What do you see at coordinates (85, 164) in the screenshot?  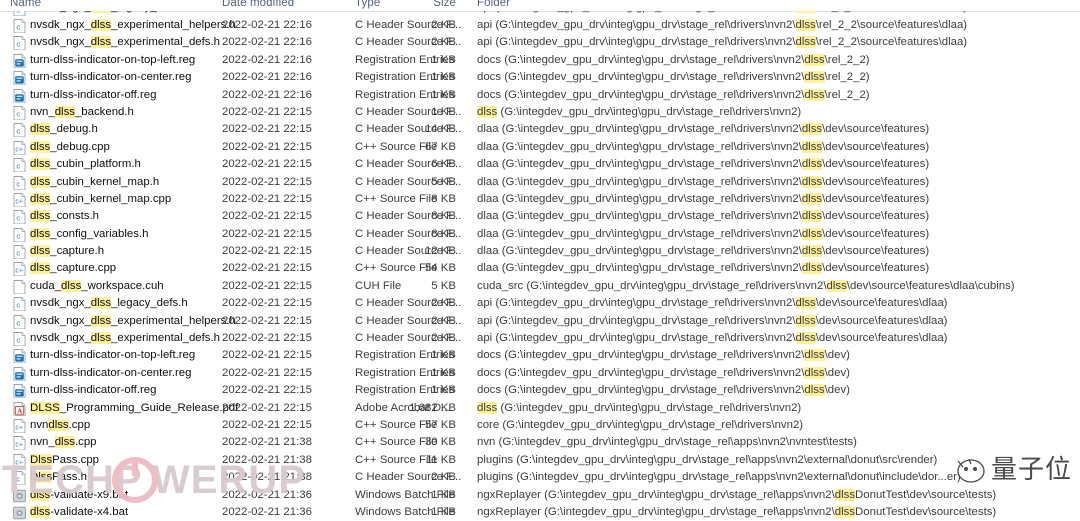 I see `file-name-cell: dlss_cubin_platform.h` at bounding box center [85, 164].